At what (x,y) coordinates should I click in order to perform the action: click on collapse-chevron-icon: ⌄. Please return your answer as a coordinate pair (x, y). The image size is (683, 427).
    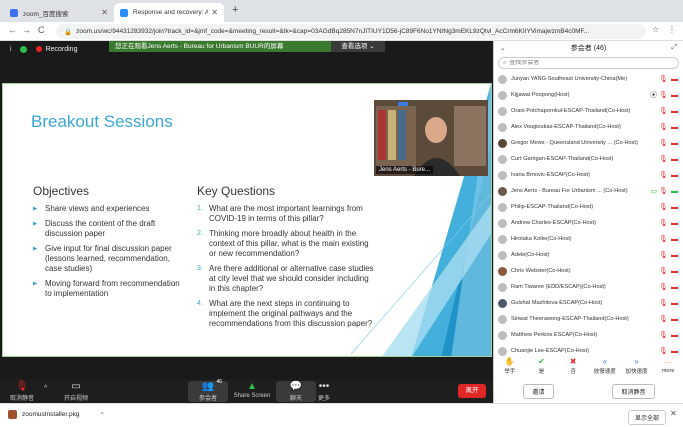
    Looking at the image, I should click on (503, 48).